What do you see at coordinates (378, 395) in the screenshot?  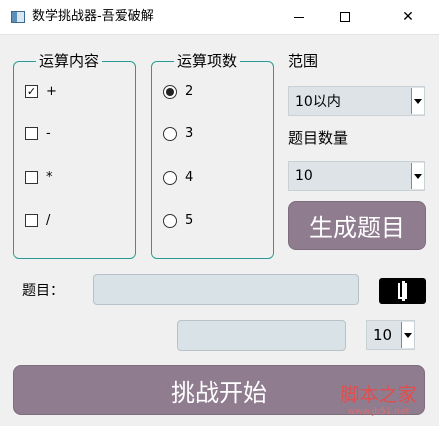 I see `watermark-main: 脚本之家` at bounding box center [378, 395].